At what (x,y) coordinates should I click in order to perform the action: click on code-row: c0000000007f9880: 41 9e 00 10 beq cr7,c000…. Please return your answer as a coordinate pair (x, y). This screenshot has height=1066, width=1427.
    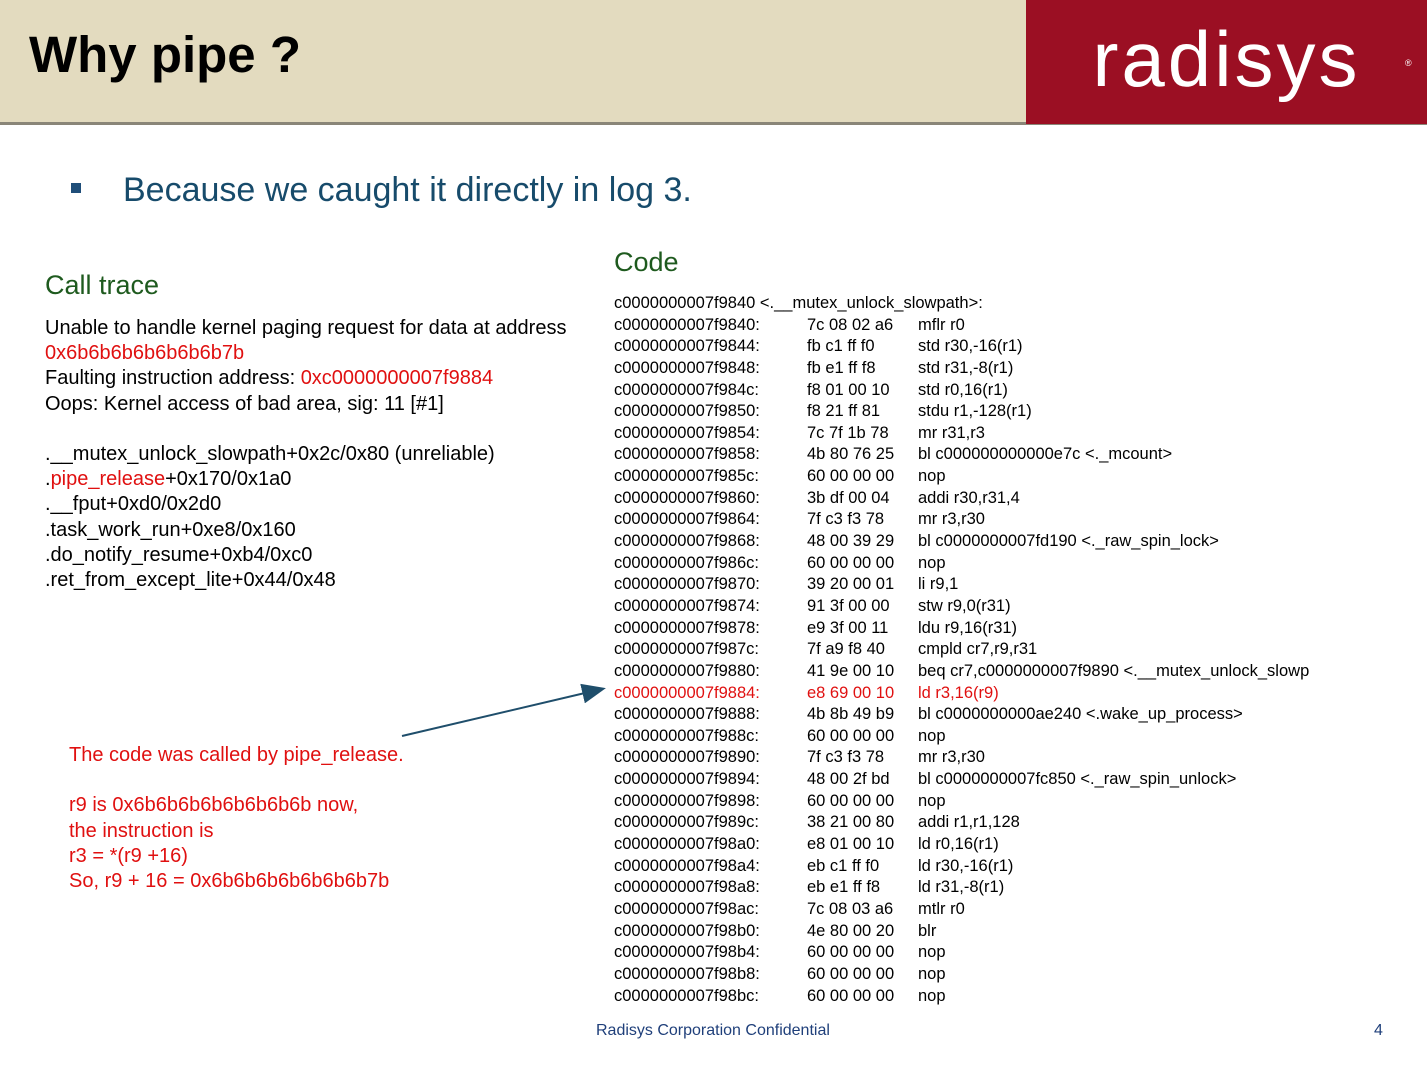
    Looking at the image, I should click on (1014, 672).